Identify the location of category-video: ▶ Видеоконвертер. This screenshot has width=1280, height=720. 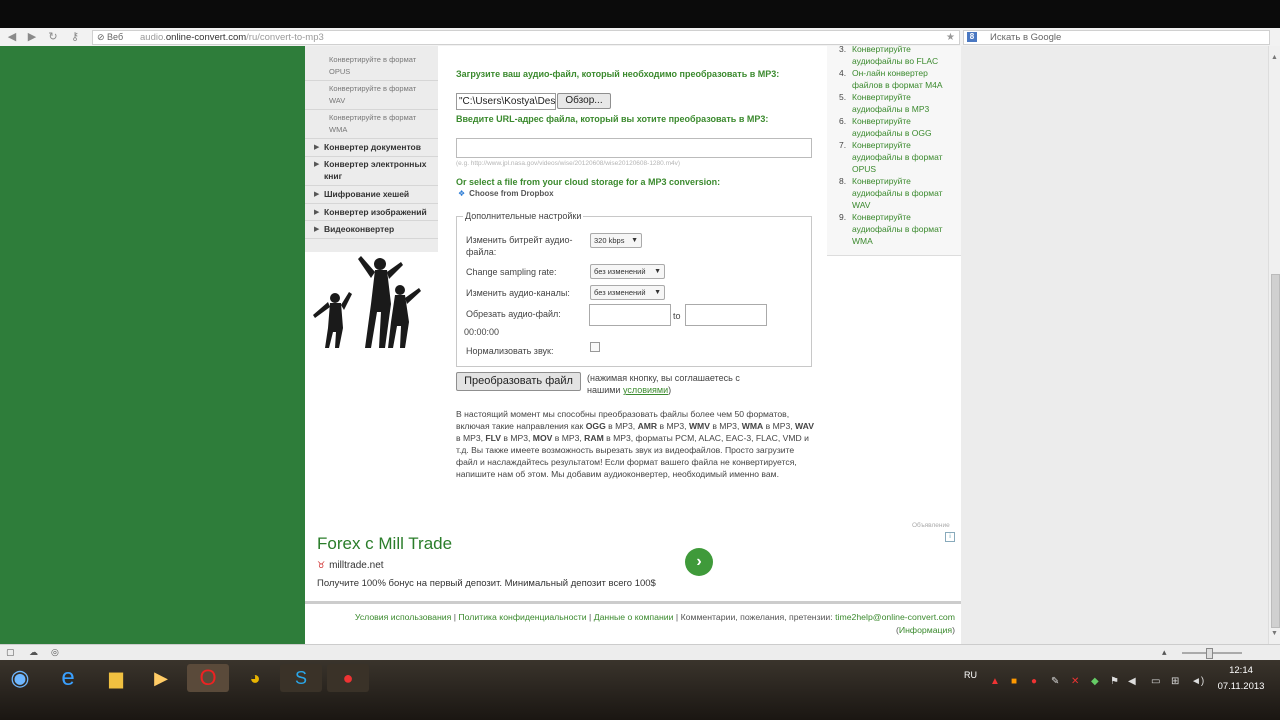
(371, 230).